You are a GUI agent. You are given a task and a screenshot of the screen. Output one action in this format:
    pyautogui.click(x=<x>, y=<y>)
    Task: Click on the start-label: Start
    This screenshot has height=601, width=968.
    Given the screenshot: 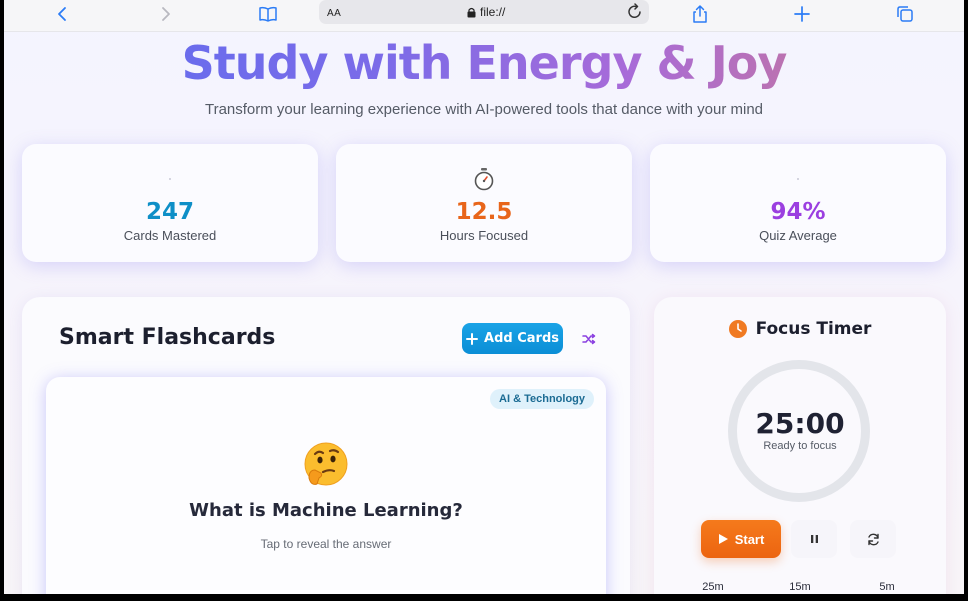 What is the action you would take?
    pyautogui.click(x=749, y=539)
    